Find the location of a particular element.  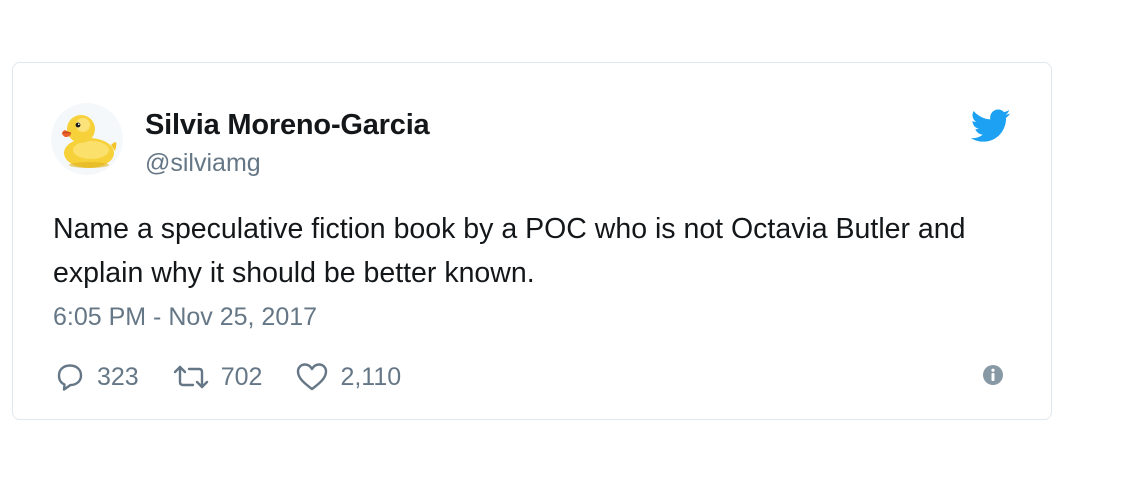

like-count: 2,110 is located at coordinates (371, 376).